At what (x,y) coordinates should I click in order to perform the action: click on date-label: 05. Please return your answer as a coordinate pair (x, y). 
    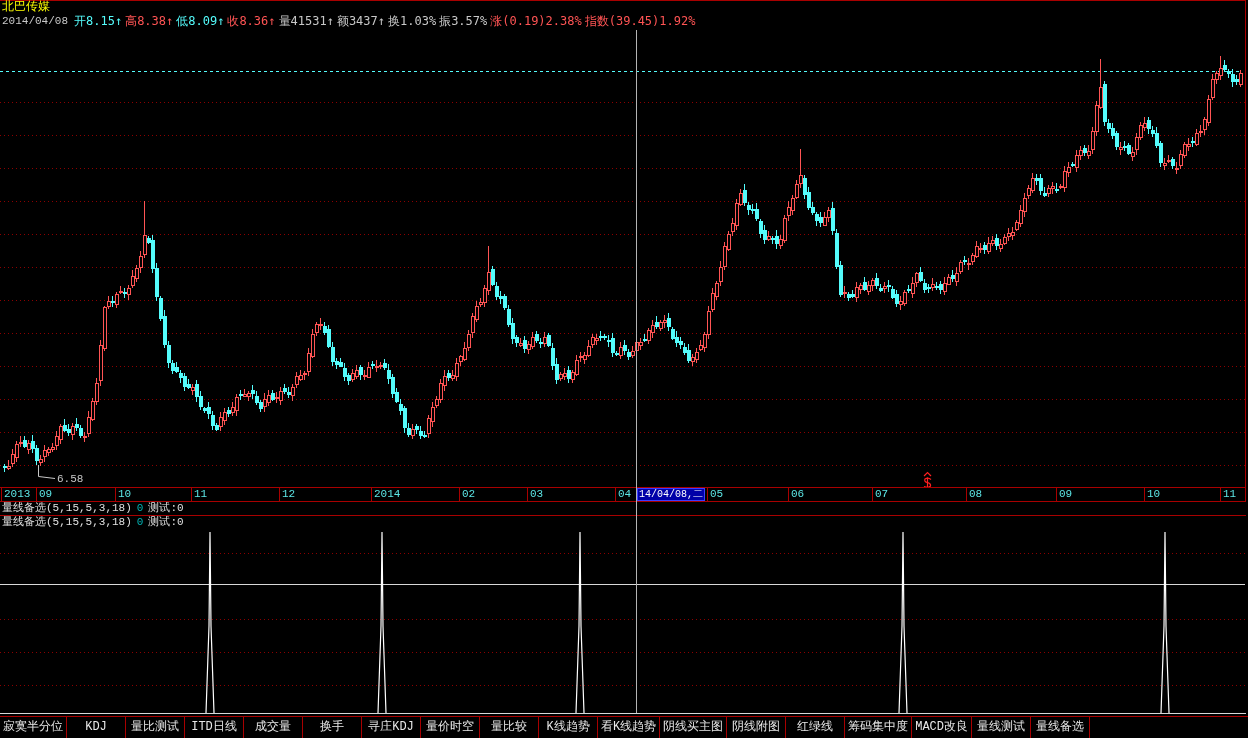
    Looking at the image, I should click on (717, 494).